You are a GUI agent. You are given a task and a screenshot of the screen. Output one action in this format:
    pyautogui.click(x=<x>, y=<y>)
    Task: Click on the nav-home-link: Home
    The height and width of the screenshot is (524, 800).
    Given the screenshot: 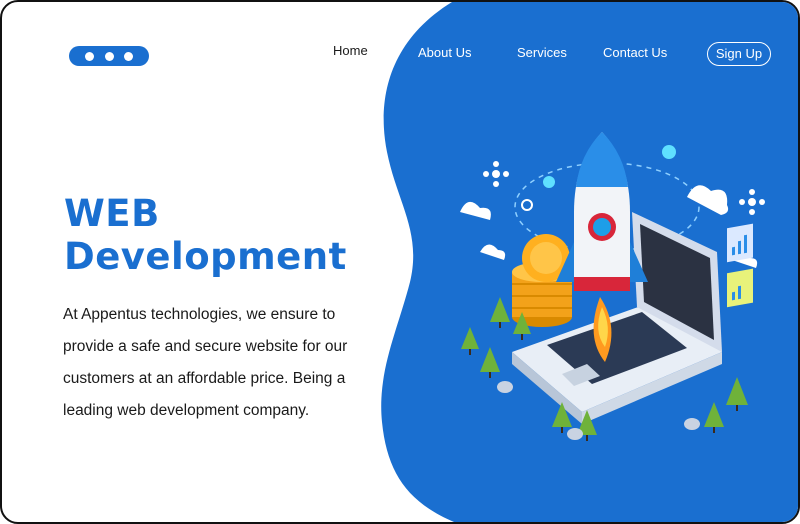 What is the action you would take?
    pyautogui.click(x=350, y=51)
    